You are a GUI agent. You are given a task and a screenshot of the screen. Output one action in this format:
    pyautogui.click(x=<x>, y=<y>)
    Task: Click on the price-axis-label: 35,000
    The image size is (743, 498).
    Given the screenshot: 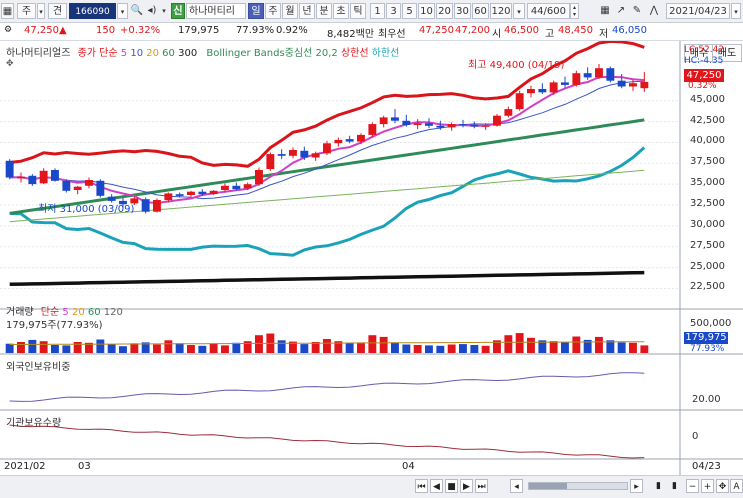 What is the action you would take?
    pyautogui.click(x=707, y=183)
    